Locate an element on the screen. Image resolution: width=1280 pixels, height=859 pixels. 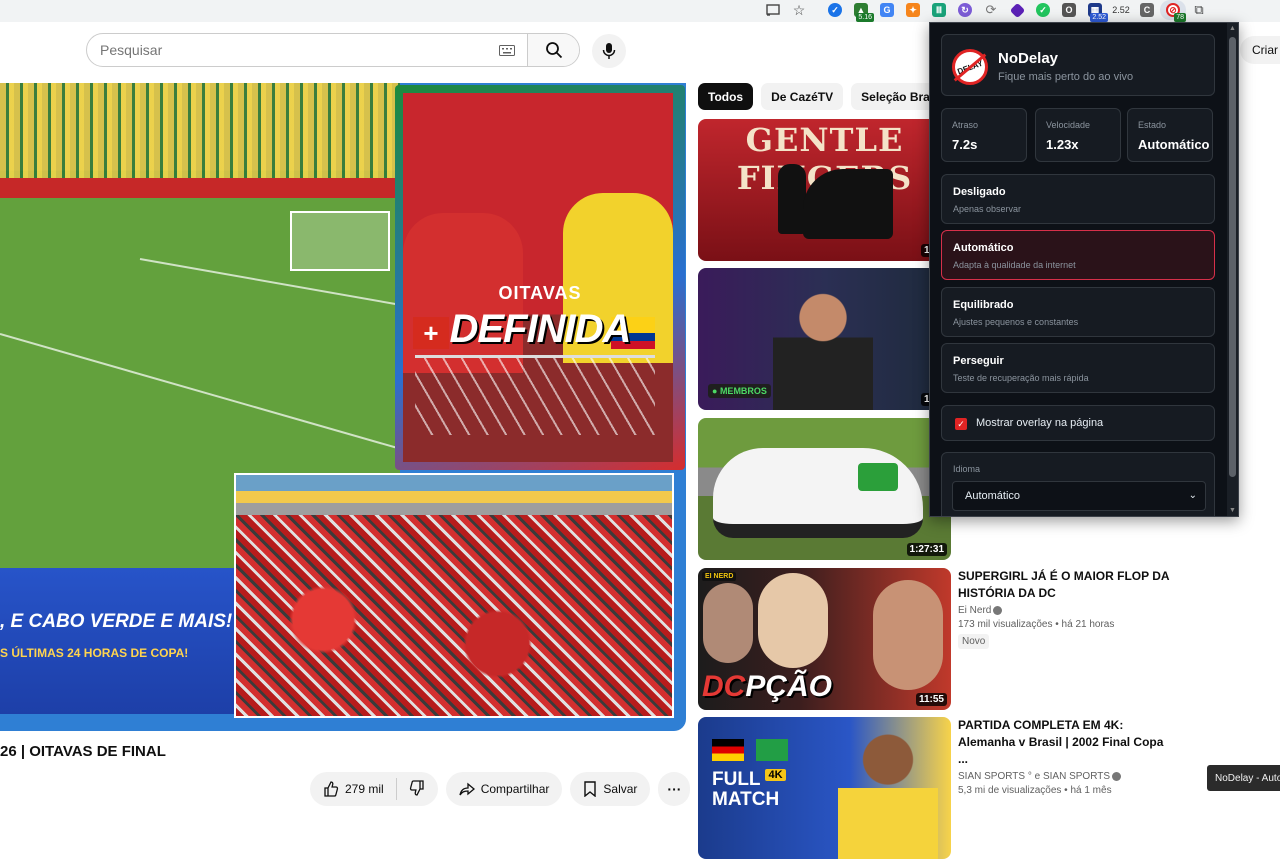
more-actions-button: ··· is located at coordinates (674, 789).